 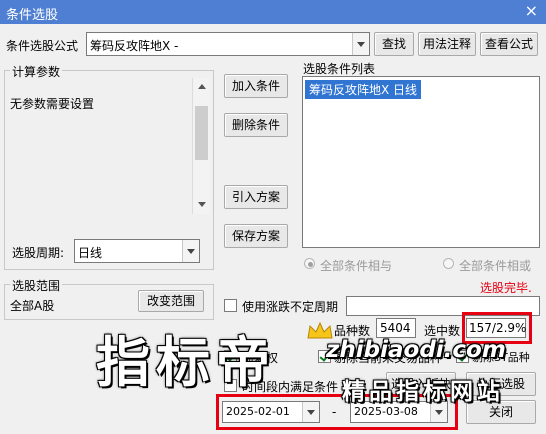 I want to click on params-legend: 计算参数, so click(x=36, y=71).